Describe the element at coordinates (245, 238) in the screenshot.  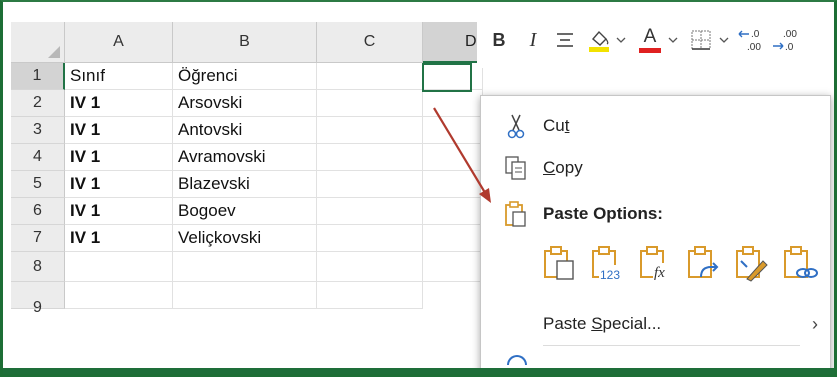
I see `cell-b7: Veliçkovski` at that location.